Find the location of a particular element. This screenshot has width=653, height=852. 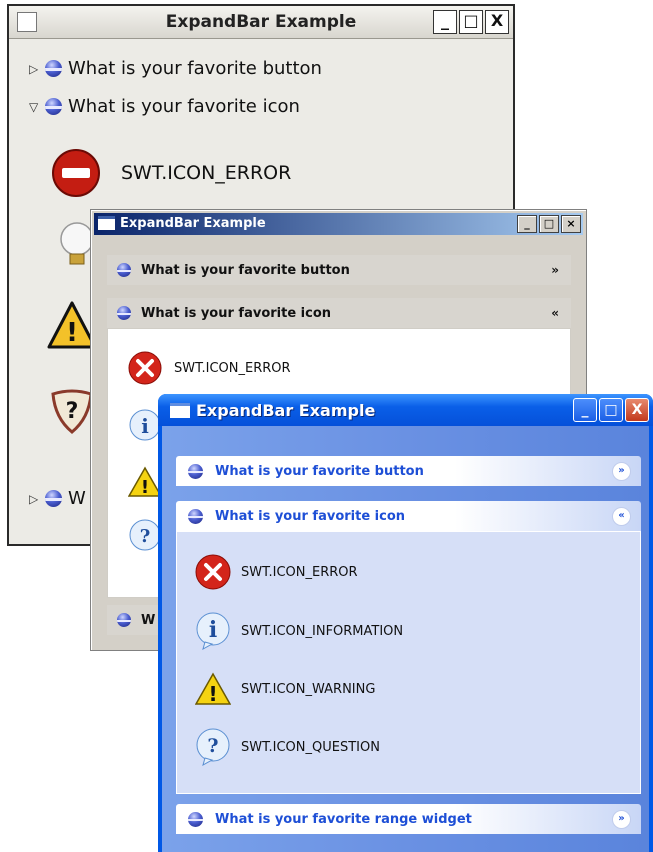

expanded-triangle-icon: ▽ is located at coordinates (34, 106).